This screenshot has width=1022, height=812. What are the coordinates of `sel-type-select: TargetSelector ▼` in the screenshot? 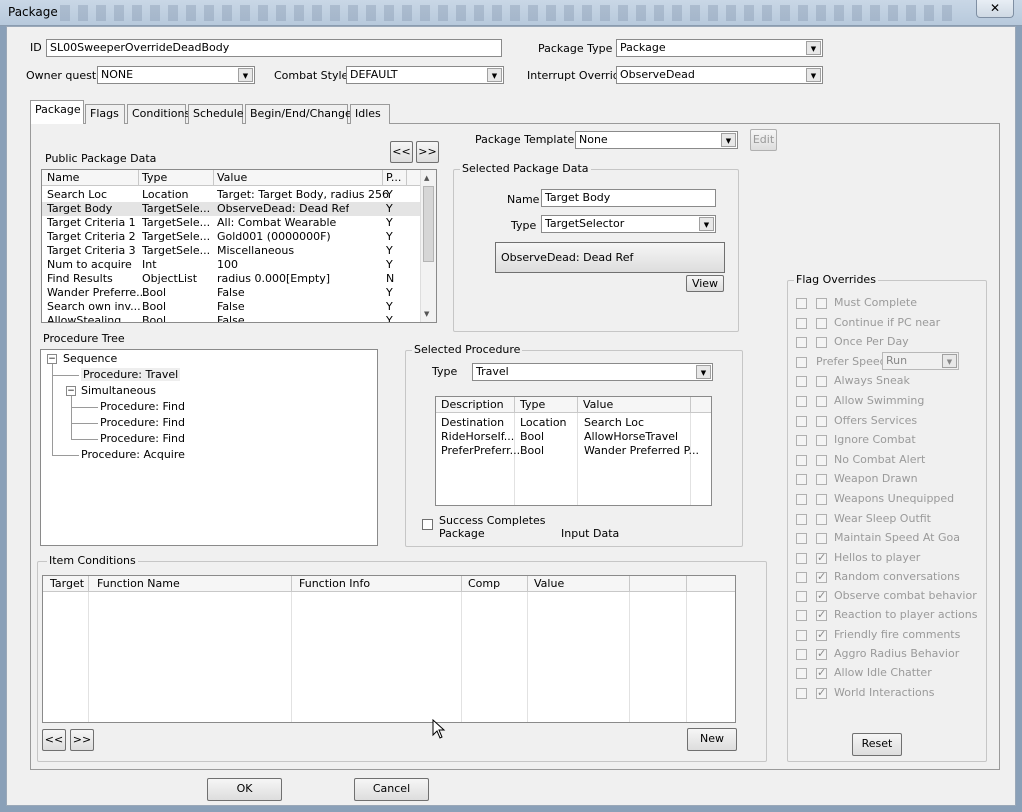 It's located at (628, 224).